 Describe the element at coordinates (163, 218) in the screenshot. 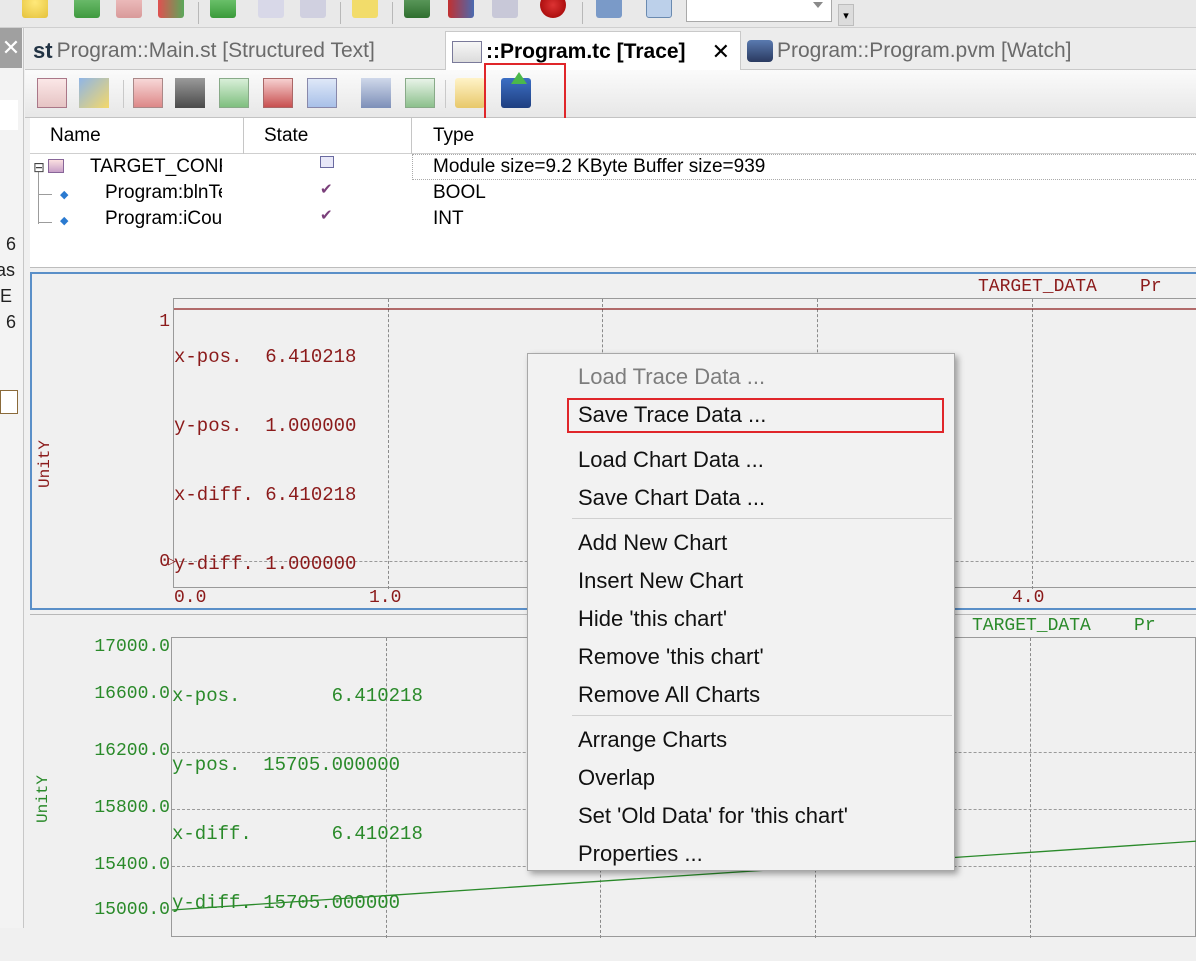

I see `row-name: Program:iCount` at that location.